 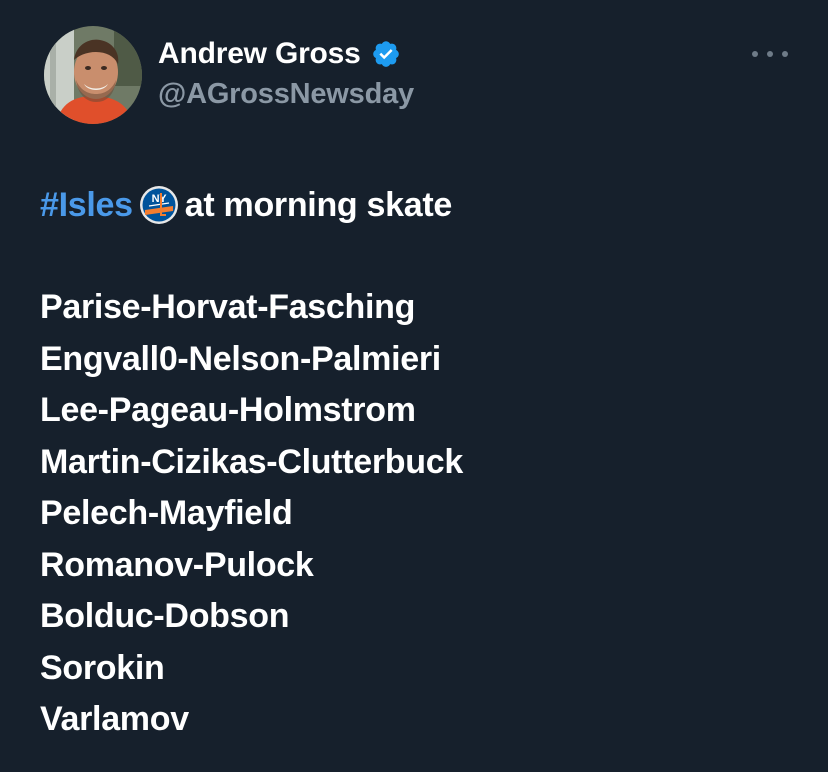 What do you see at coordinates (114, 719) in the screenshot?
I see `lineup-line: Varlamov` at bounding box center [114, 719].